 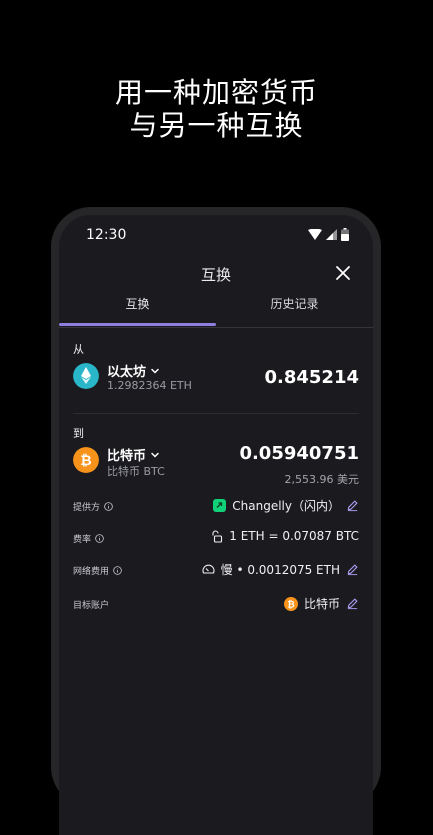 I want to click on target-account-row: 目标账户 ₿ 比特币, so click(x=216, y=605).